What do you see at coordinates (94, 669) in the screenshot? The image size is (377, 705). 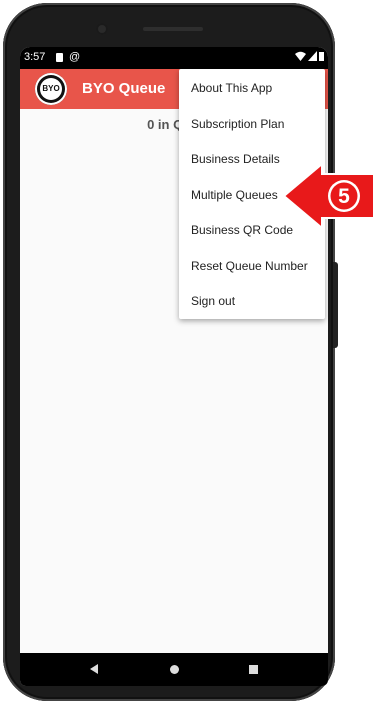 I see `back-icon` at bounding box center [94, 669].